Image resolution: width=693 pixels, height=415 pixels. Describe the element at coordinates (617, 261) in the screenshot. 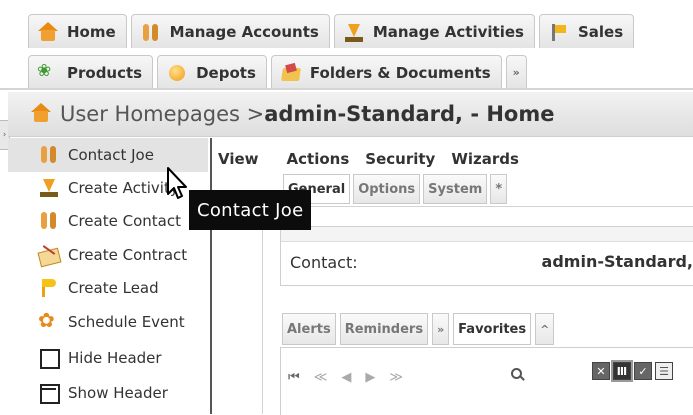

I see `contact-value: admin-Standard,` at that location.